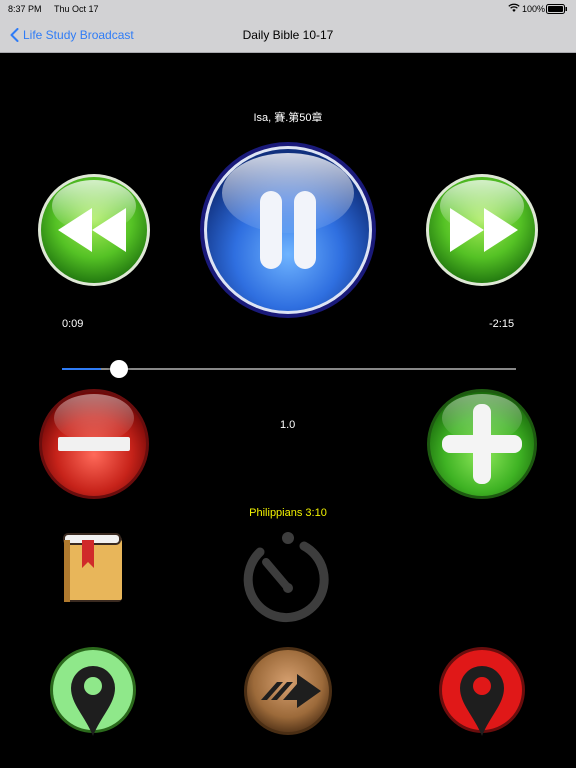  I want to click on rewind-button, so click(94, 230).